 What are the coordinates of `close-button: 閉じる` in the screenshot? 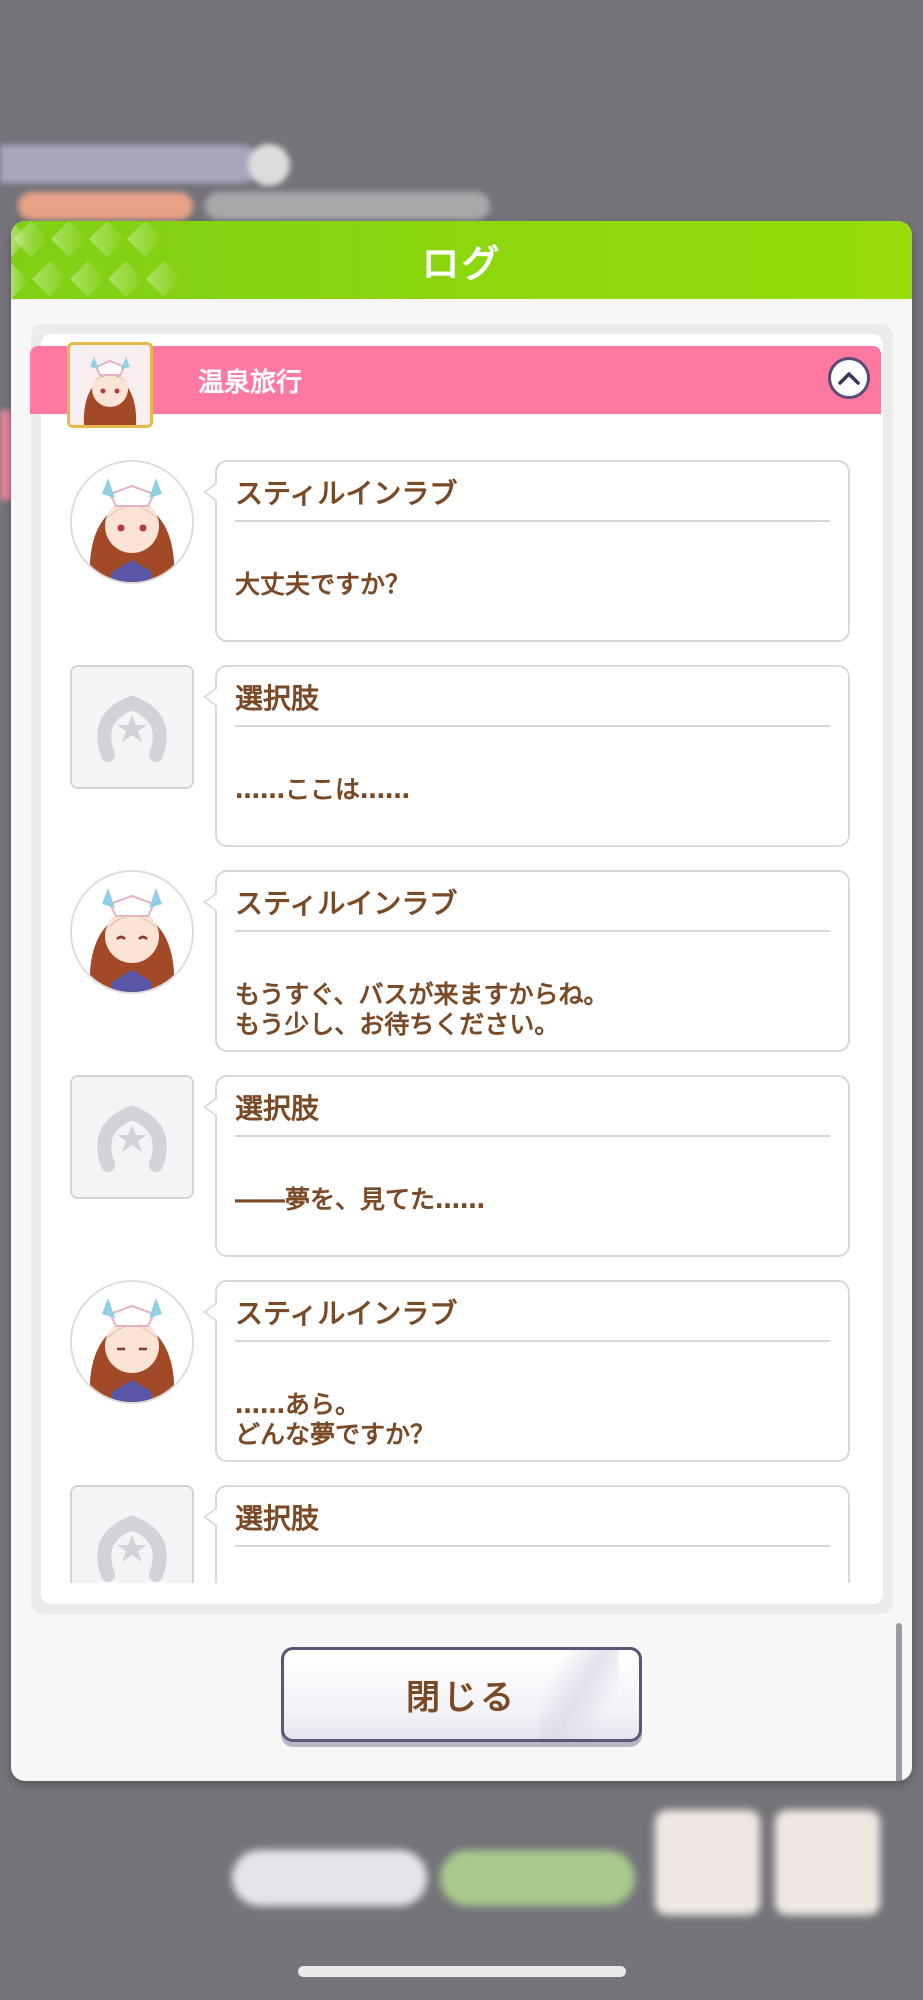 It's located at (461, 1694).